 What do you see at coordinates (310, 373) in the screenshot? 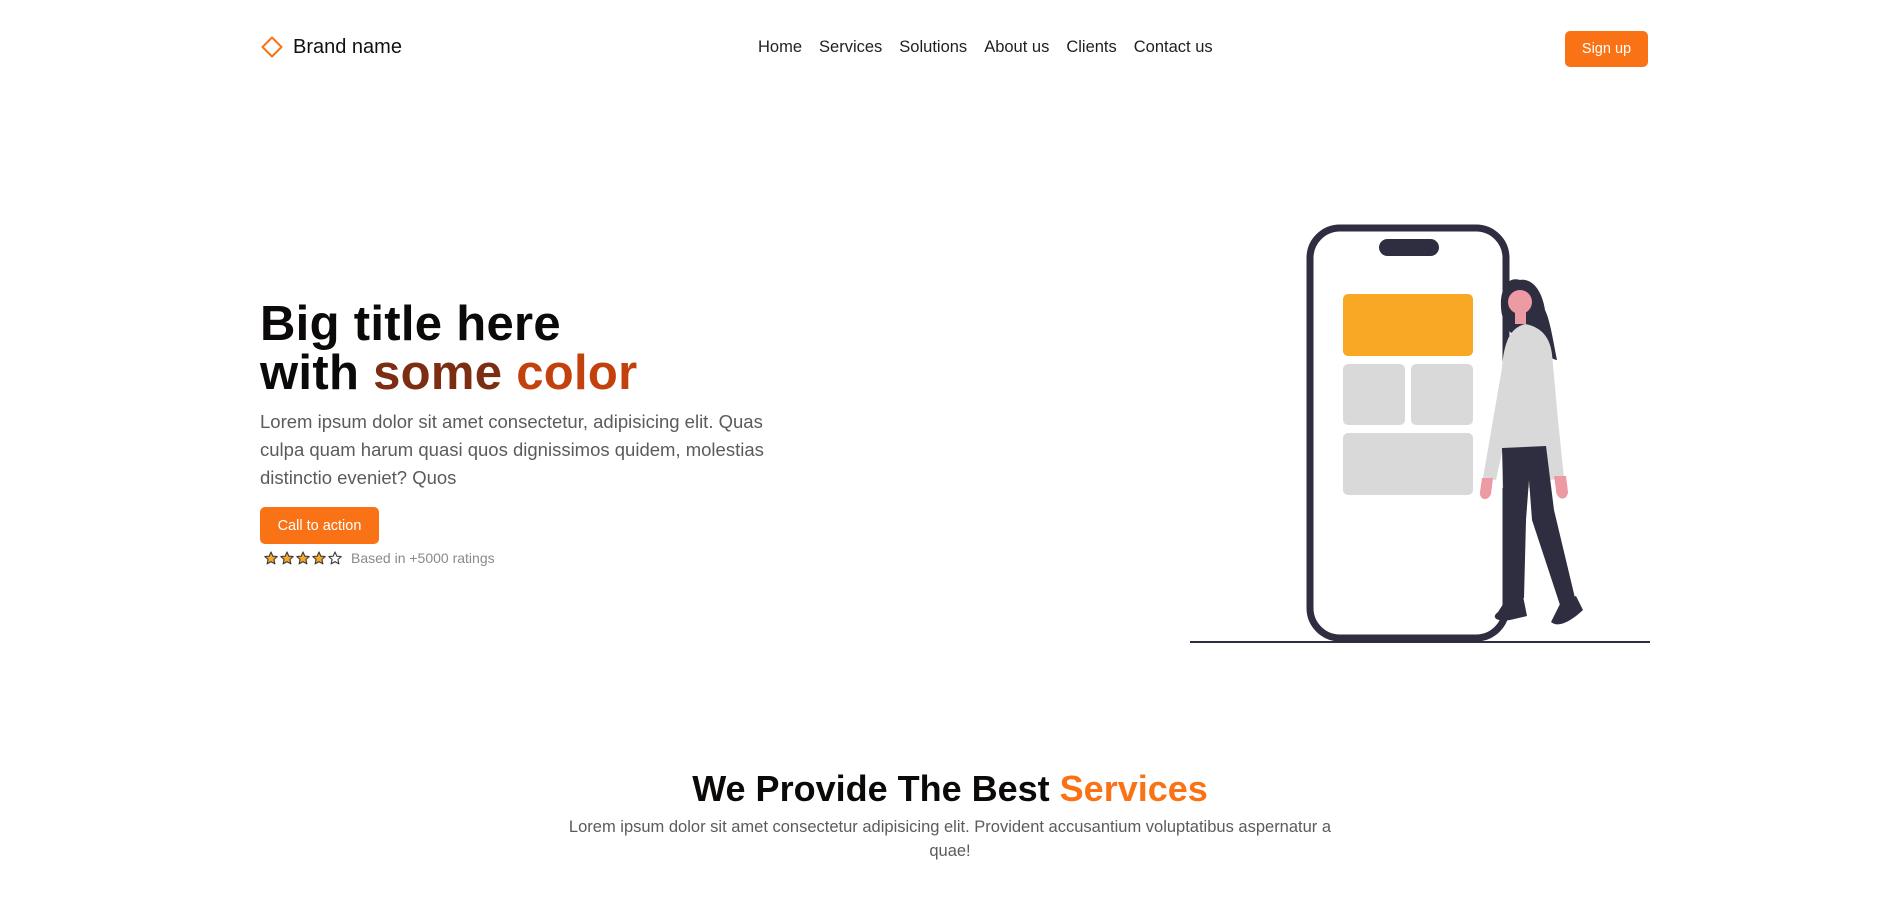
I see `hero-title-plain: with` at bounding box center [310, 373].